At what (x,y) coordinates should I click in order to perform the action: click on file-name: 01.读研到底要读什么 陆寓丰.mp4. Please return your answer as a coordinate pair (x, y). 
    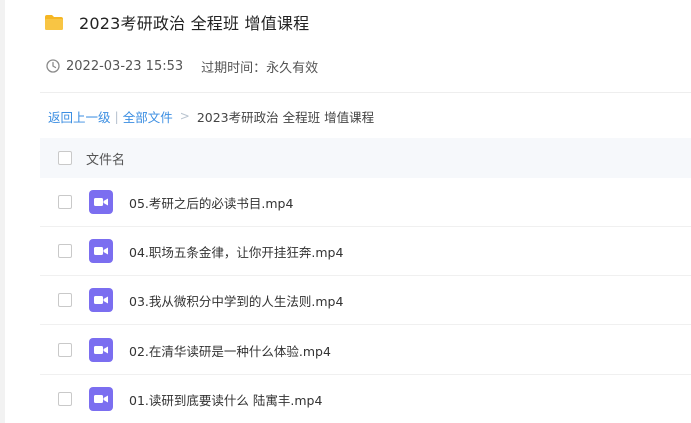
    Looking at the image, I should click on (225, 399).